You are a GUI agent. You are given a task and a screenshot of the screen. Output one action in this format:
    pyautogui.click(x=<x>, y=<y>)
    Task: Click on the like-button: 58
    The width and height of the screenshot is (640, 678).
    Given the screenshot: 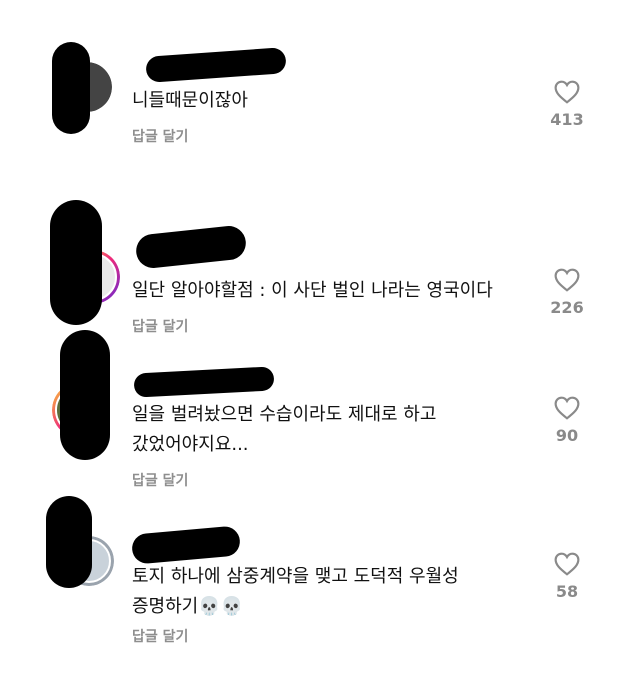 What is the action you would take?
    pyautogui.click(x=567, y=576)
    